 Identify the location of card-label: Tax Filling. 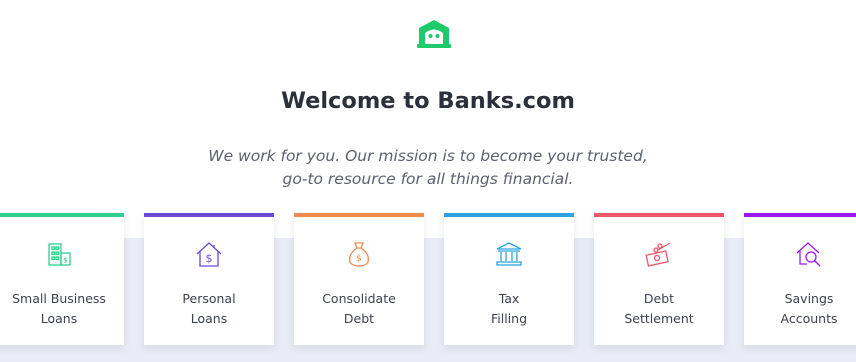
(509, 309).